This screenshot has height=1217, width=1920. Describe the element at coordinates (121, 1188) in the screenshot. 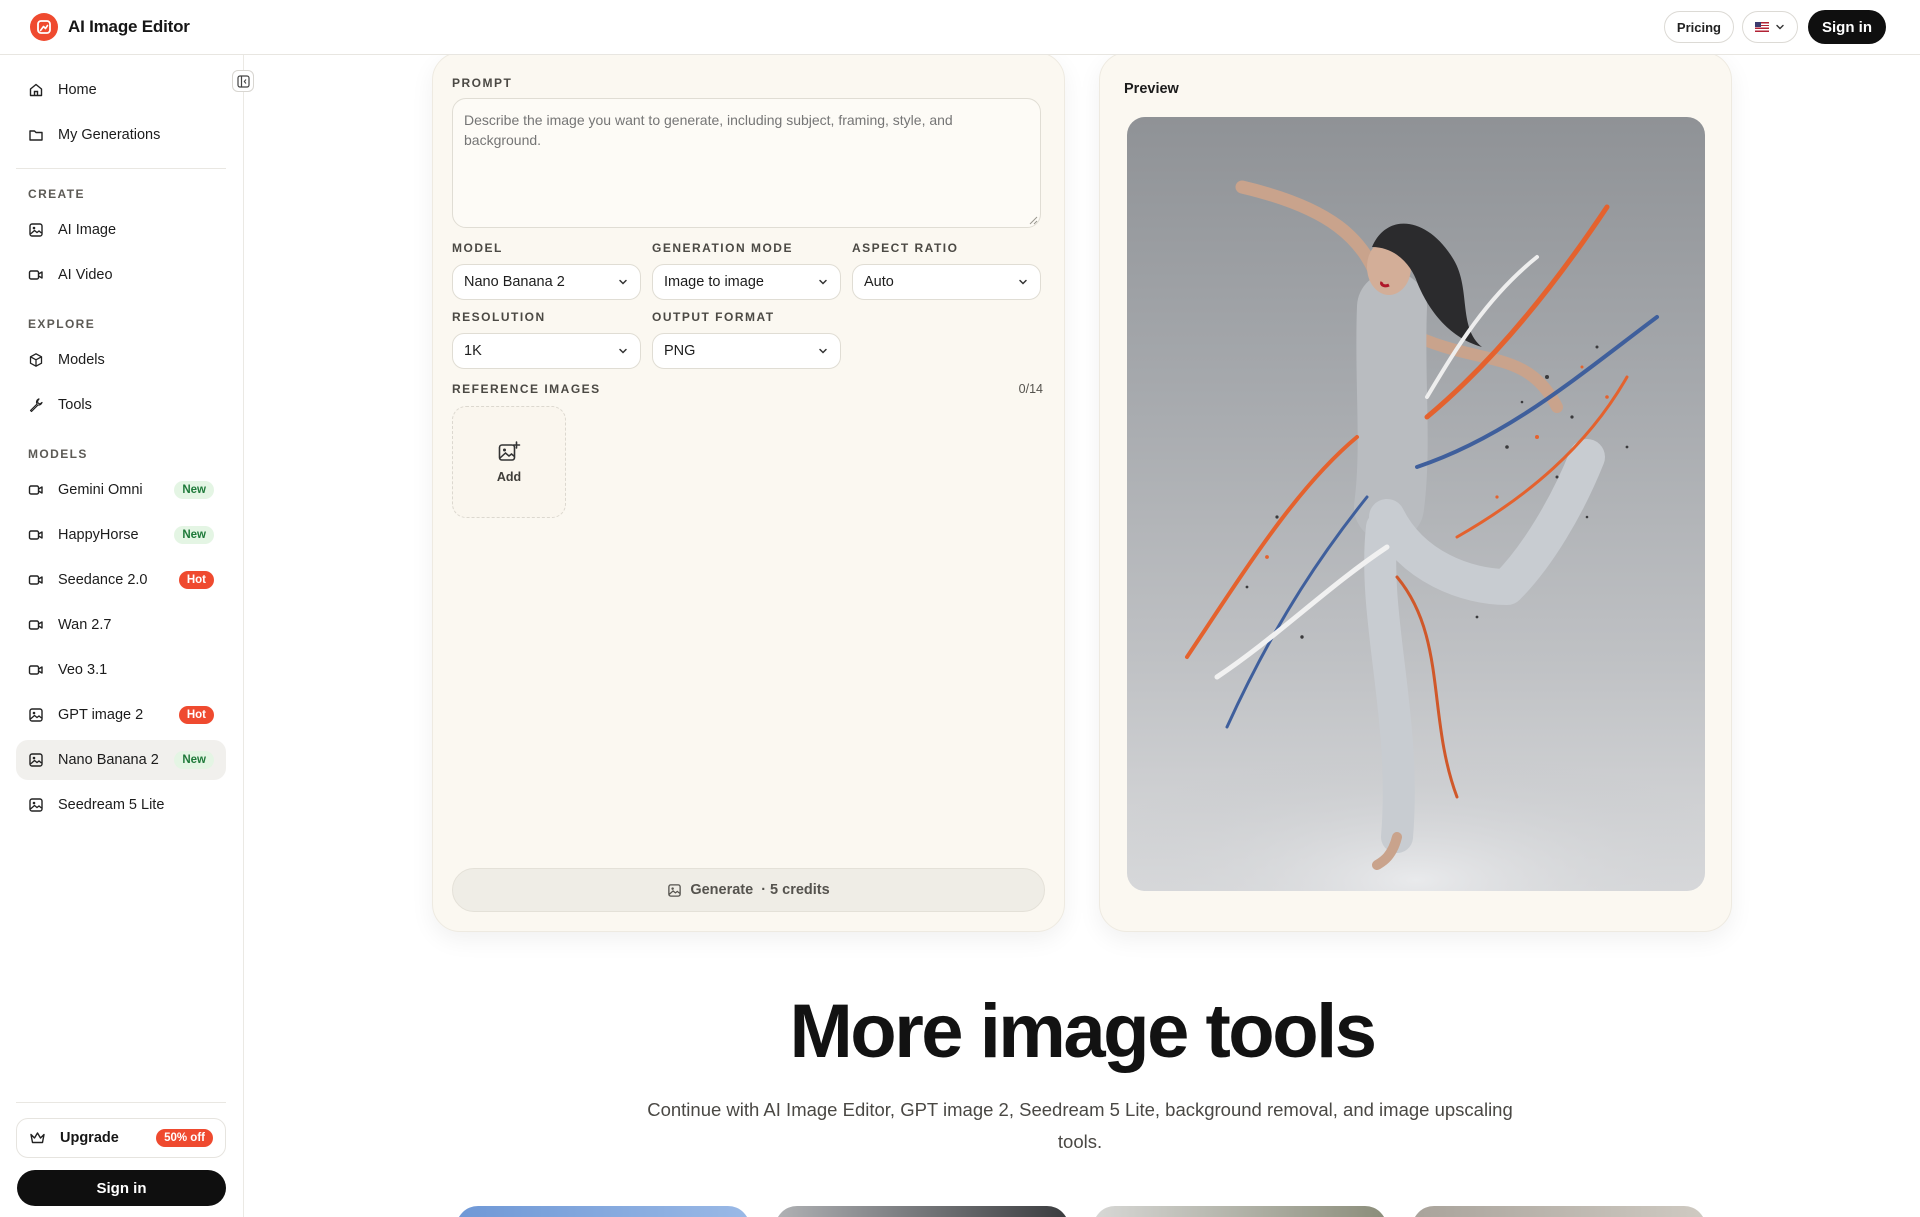

I see `sidebar-sign-in-button: Sign in` at that location.